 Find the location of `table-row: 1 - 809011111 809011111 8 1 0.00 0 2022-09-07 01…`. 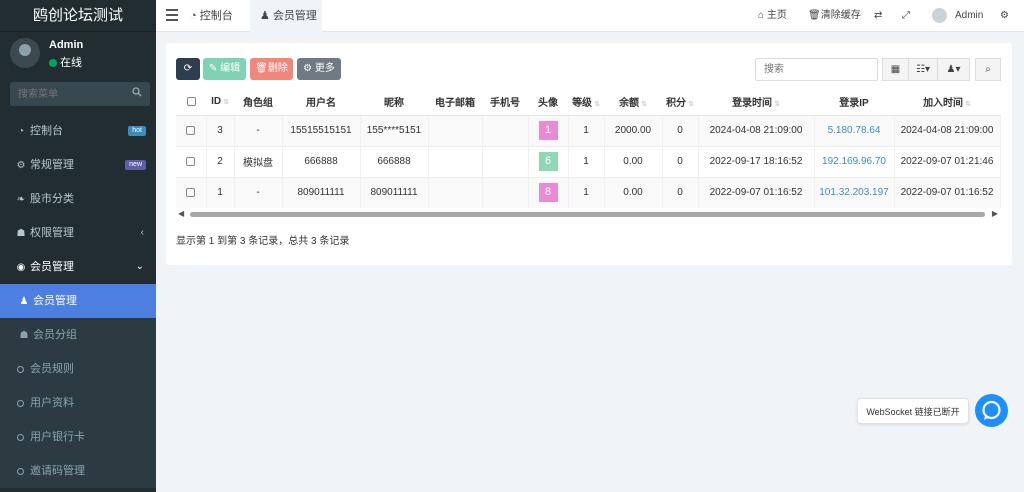

table-row: 1 - 809011111 809011111 8 1 0.00 0 2022-09-07 01… is located at coordinates (588, 192).